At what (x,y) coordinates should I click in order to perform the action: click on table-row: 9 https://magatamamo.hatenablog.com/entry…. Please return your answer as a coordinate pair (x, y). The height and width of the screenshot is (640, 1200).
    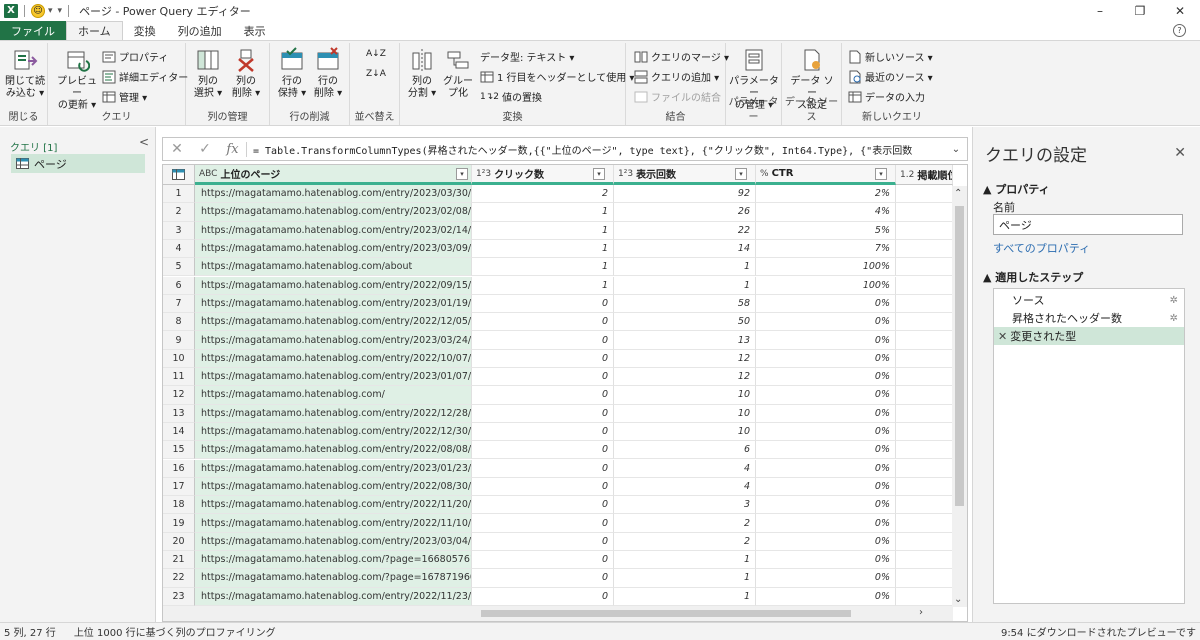
    Looking at the image, I should click on (558, 340).